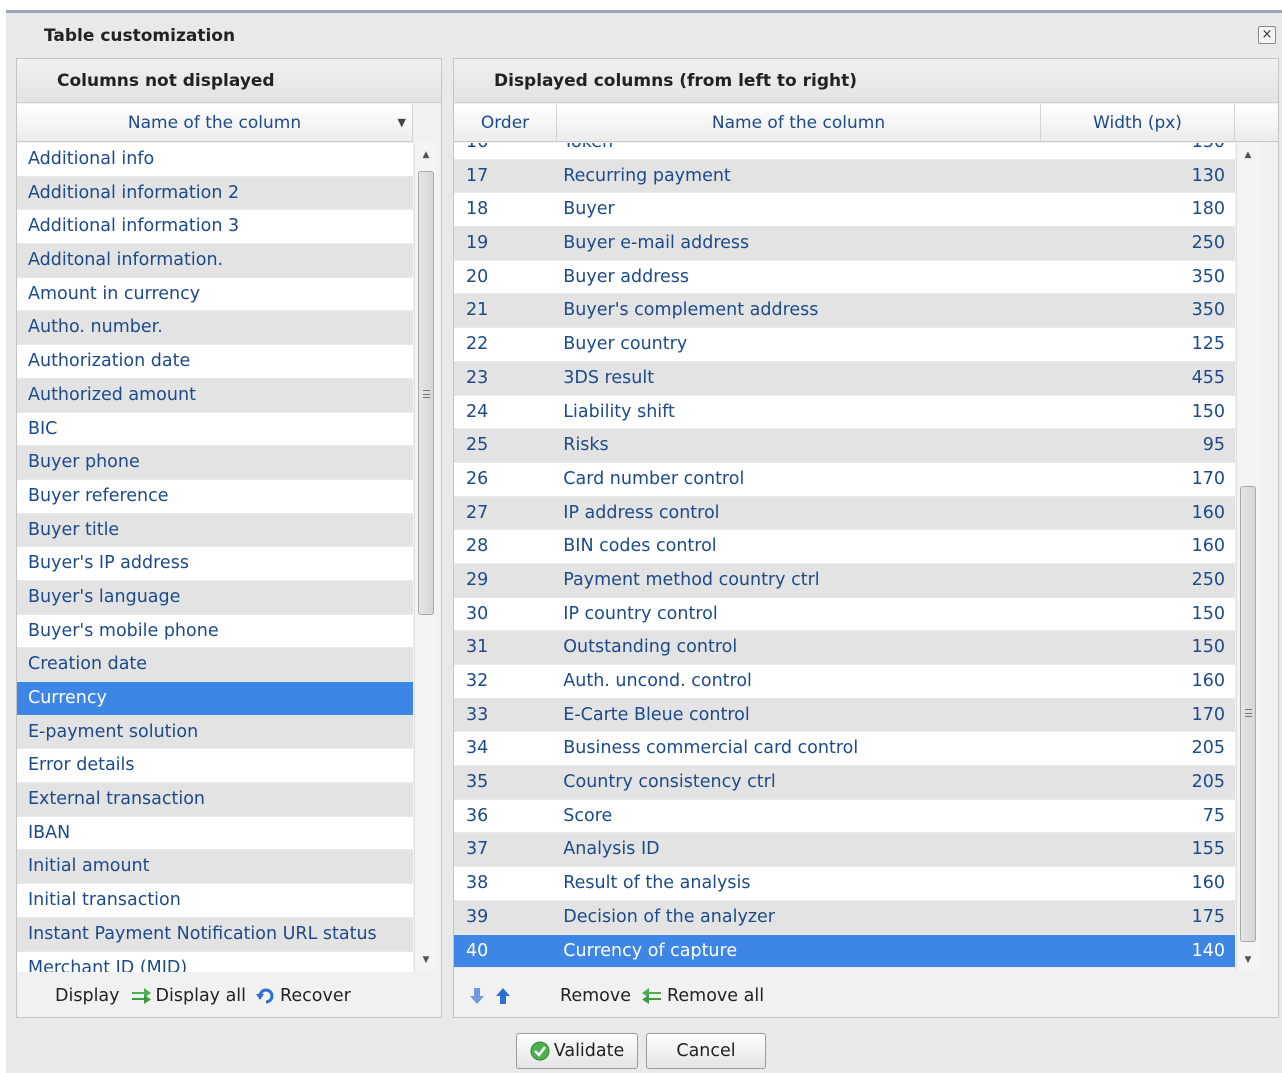  Describe the element at coordinates (215, 160) in the screenshot. I see `list-item: Additional info` at that location.